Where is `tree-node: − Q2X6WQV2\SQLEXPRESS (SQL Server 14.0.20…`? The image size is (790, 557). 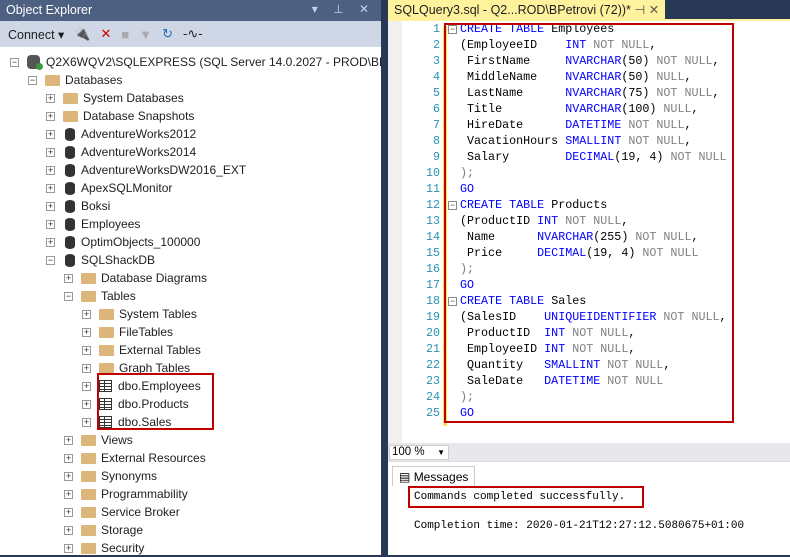 tree-node: − Q2X6WQV2\SQLEXPRESS (SQL Server 14.0.20… is located at coordinates (213, 62).